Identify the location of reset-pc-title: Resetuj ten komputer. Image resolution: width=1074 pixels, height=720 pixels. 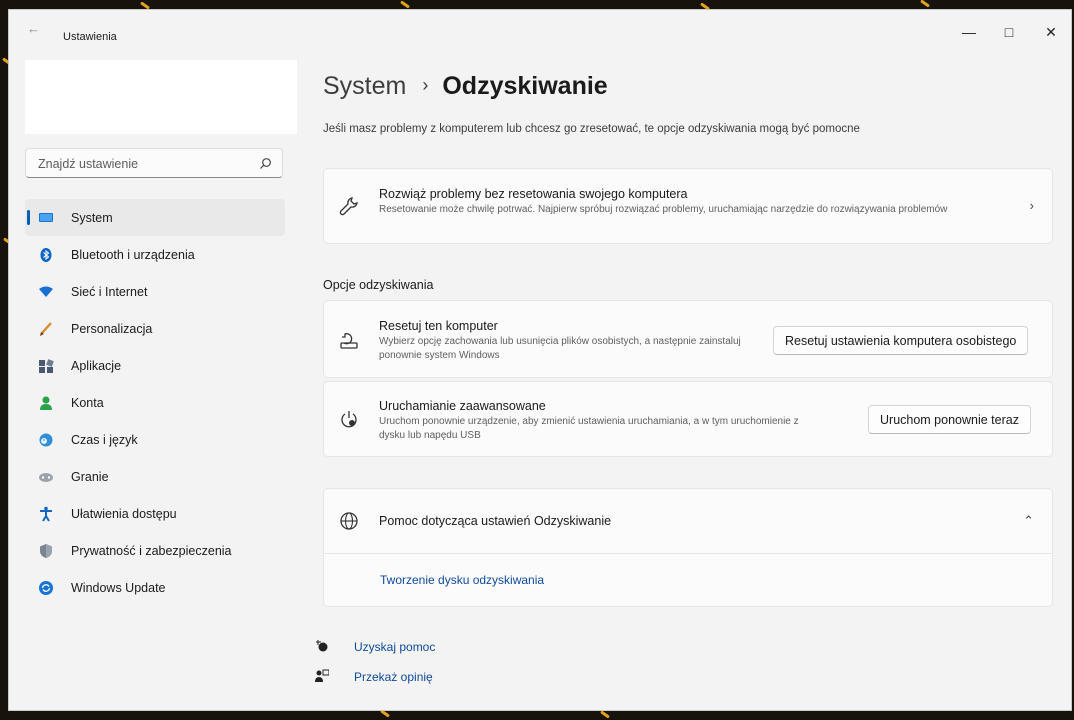
(438, 326).